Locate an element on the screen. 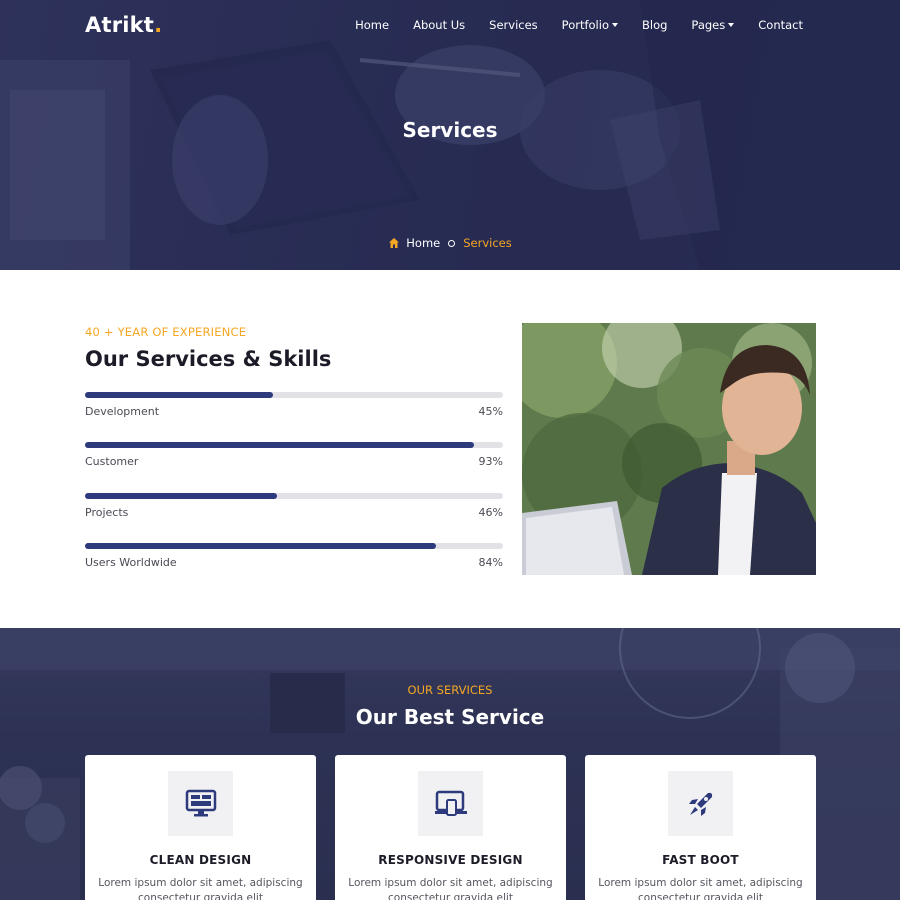  businessman-photo is located at coordinates (669, 449).